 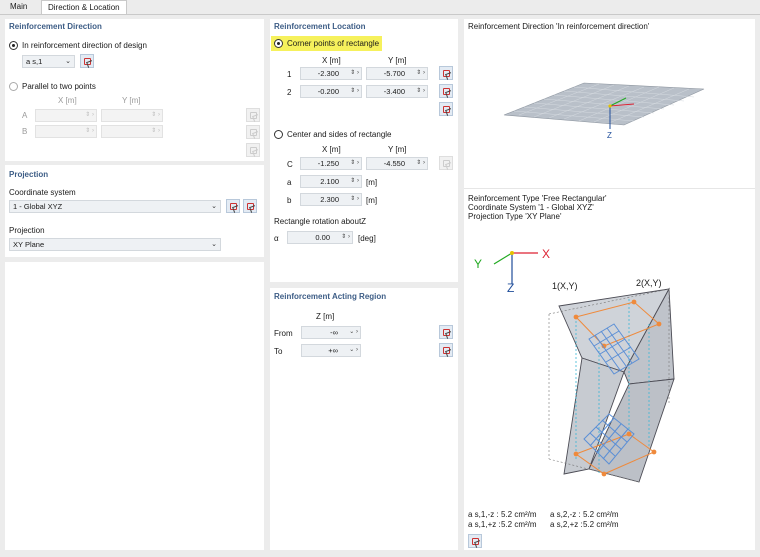 I want to click on legend-value-2: 5.2 cm²/m, so click(x=601, y=514).